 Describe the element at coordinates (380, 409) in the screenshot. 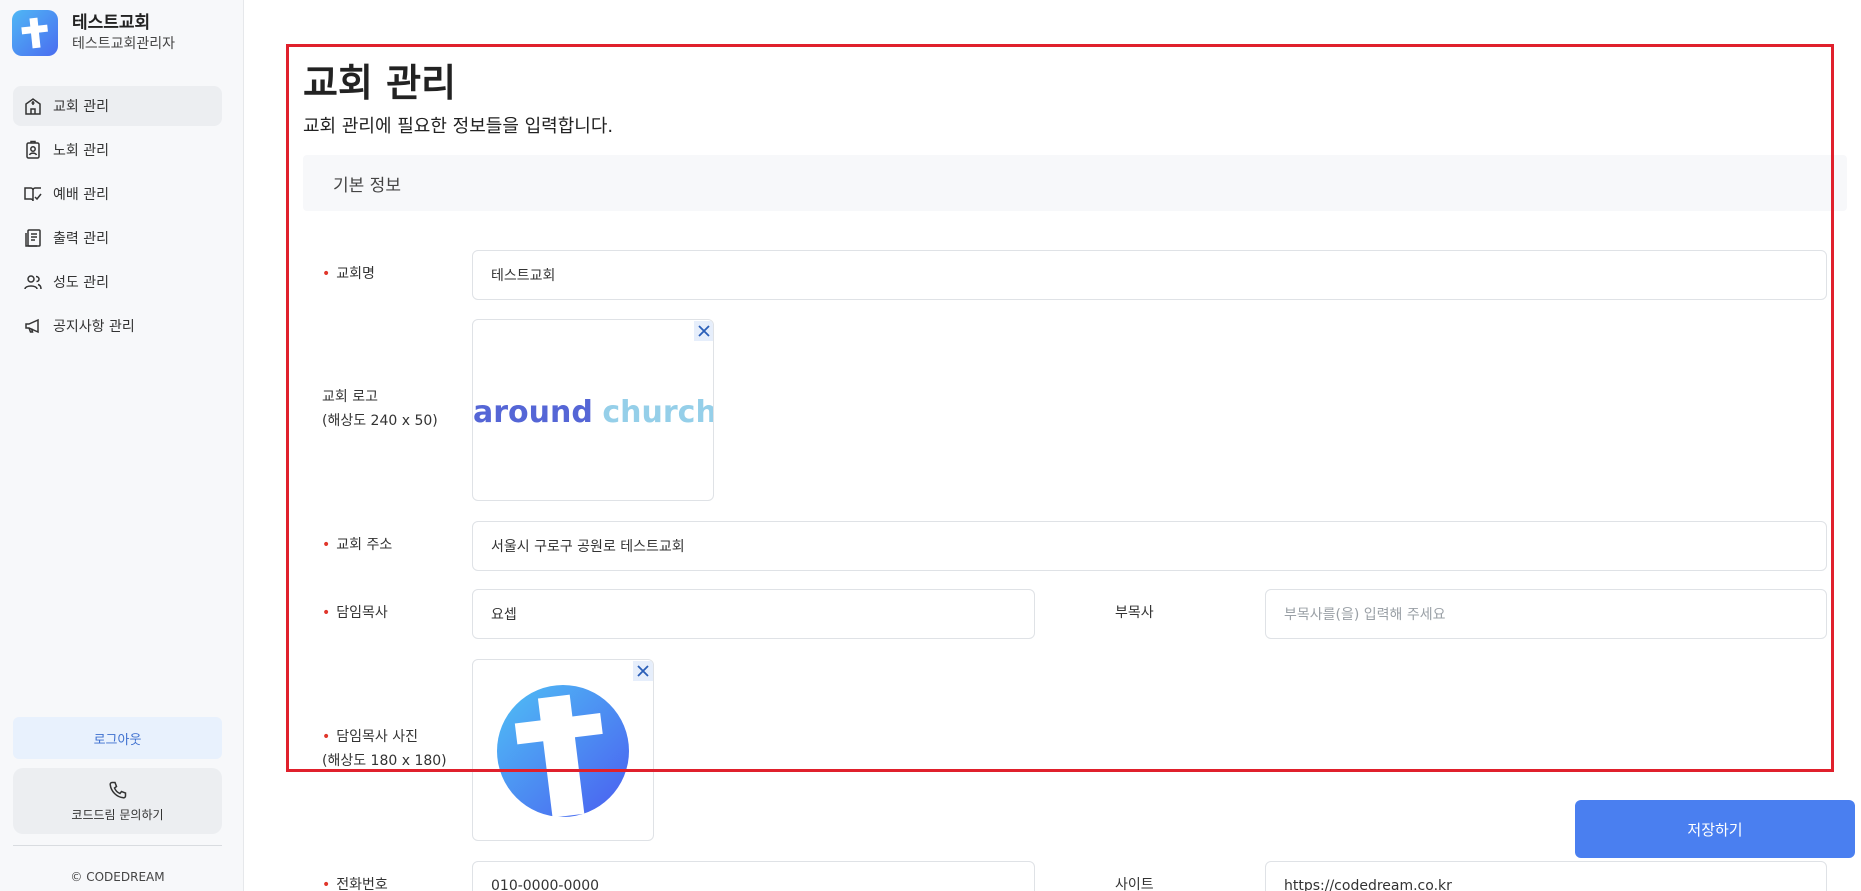

I see `church-logo-label: 교회 로고 (해상도 240 x 50)` at that location.